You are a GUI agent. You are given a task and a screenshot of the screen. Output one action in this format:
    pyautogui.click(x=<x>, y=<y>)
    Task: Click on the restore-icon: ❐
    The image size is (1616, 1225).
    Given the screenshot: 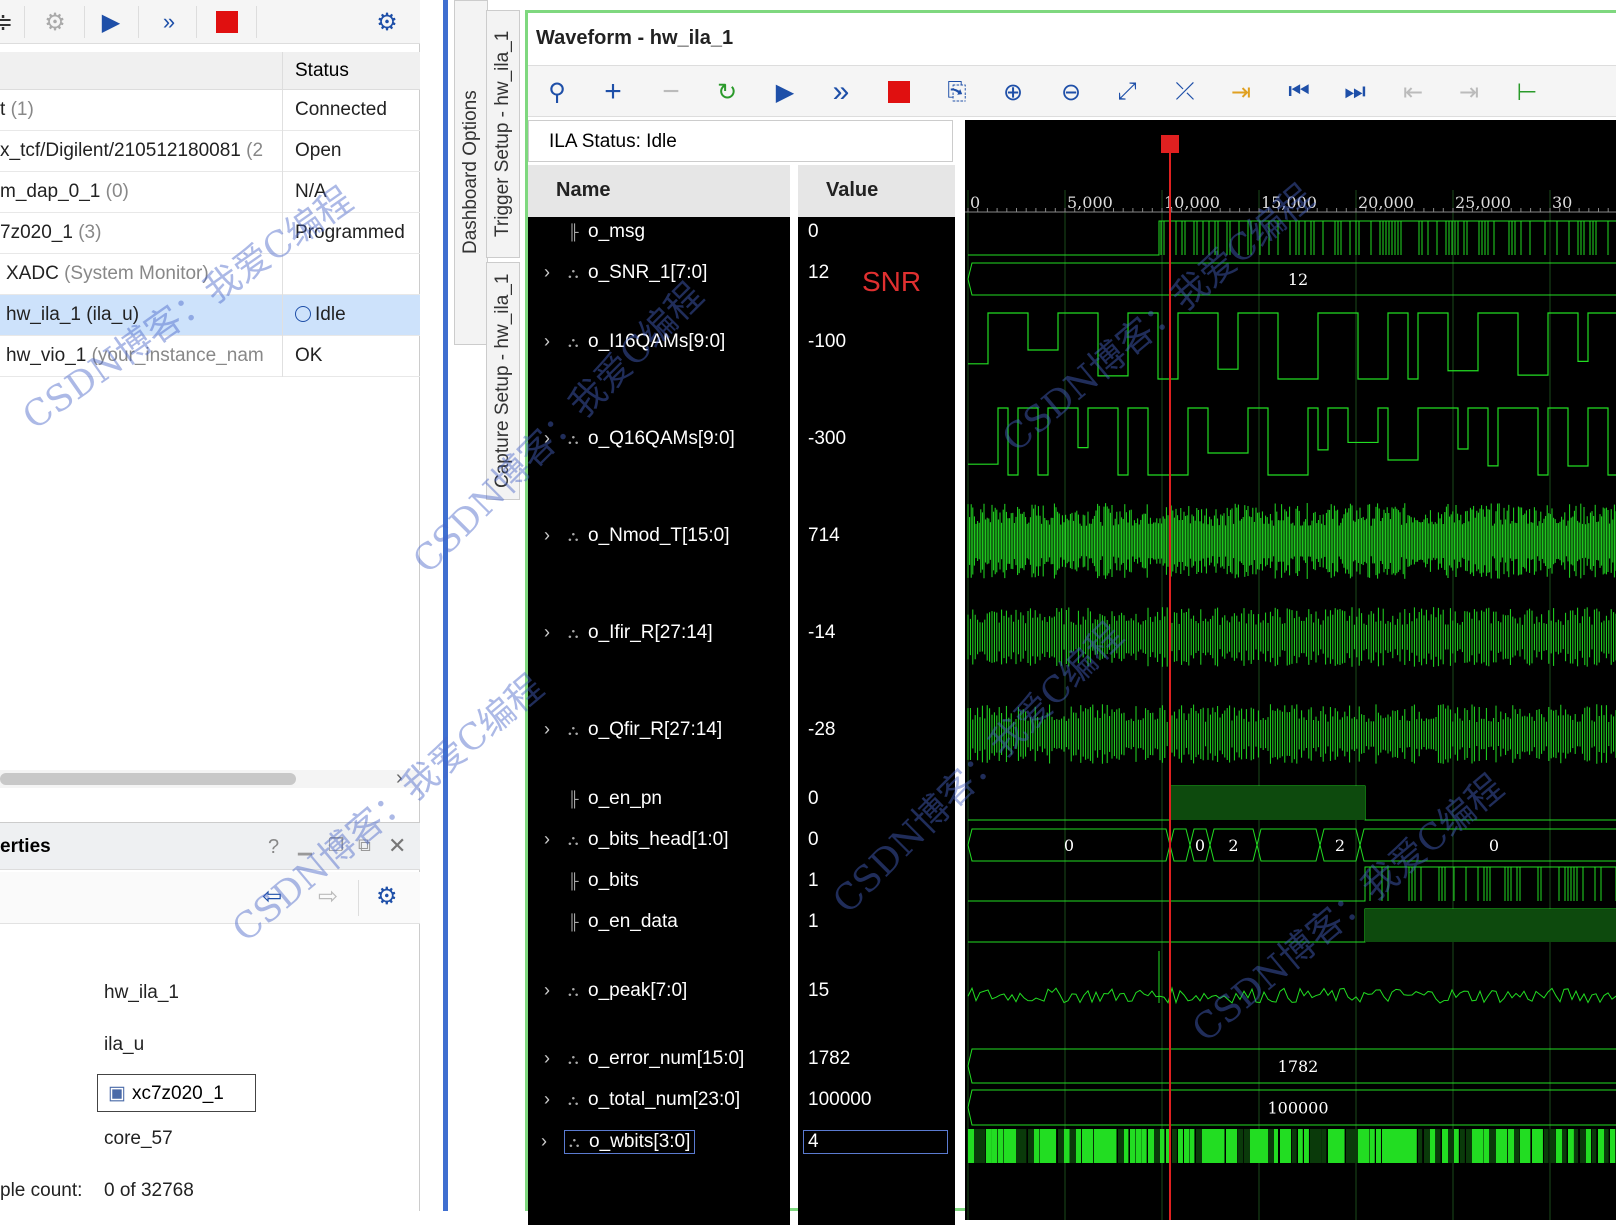 What is the action you would take?
    pyautogui.click(x=336, y=845)
    